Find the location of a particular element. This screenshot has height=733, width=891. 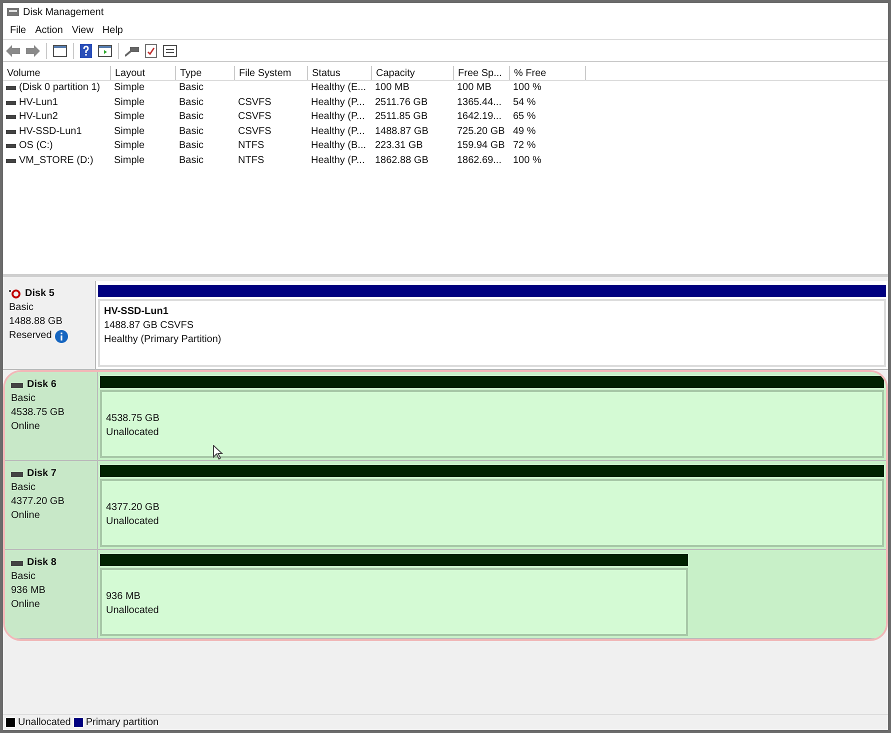

legend-label: Primary partition is located at coordinates (122, 723).